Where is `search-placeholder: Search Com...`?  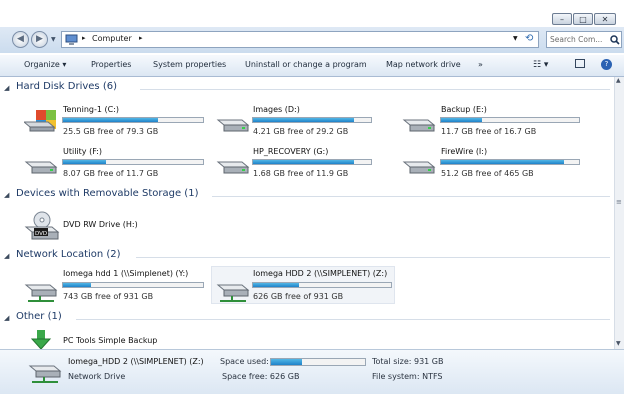 search-placeholder: Search Com... is located at coordinates (576, 39).